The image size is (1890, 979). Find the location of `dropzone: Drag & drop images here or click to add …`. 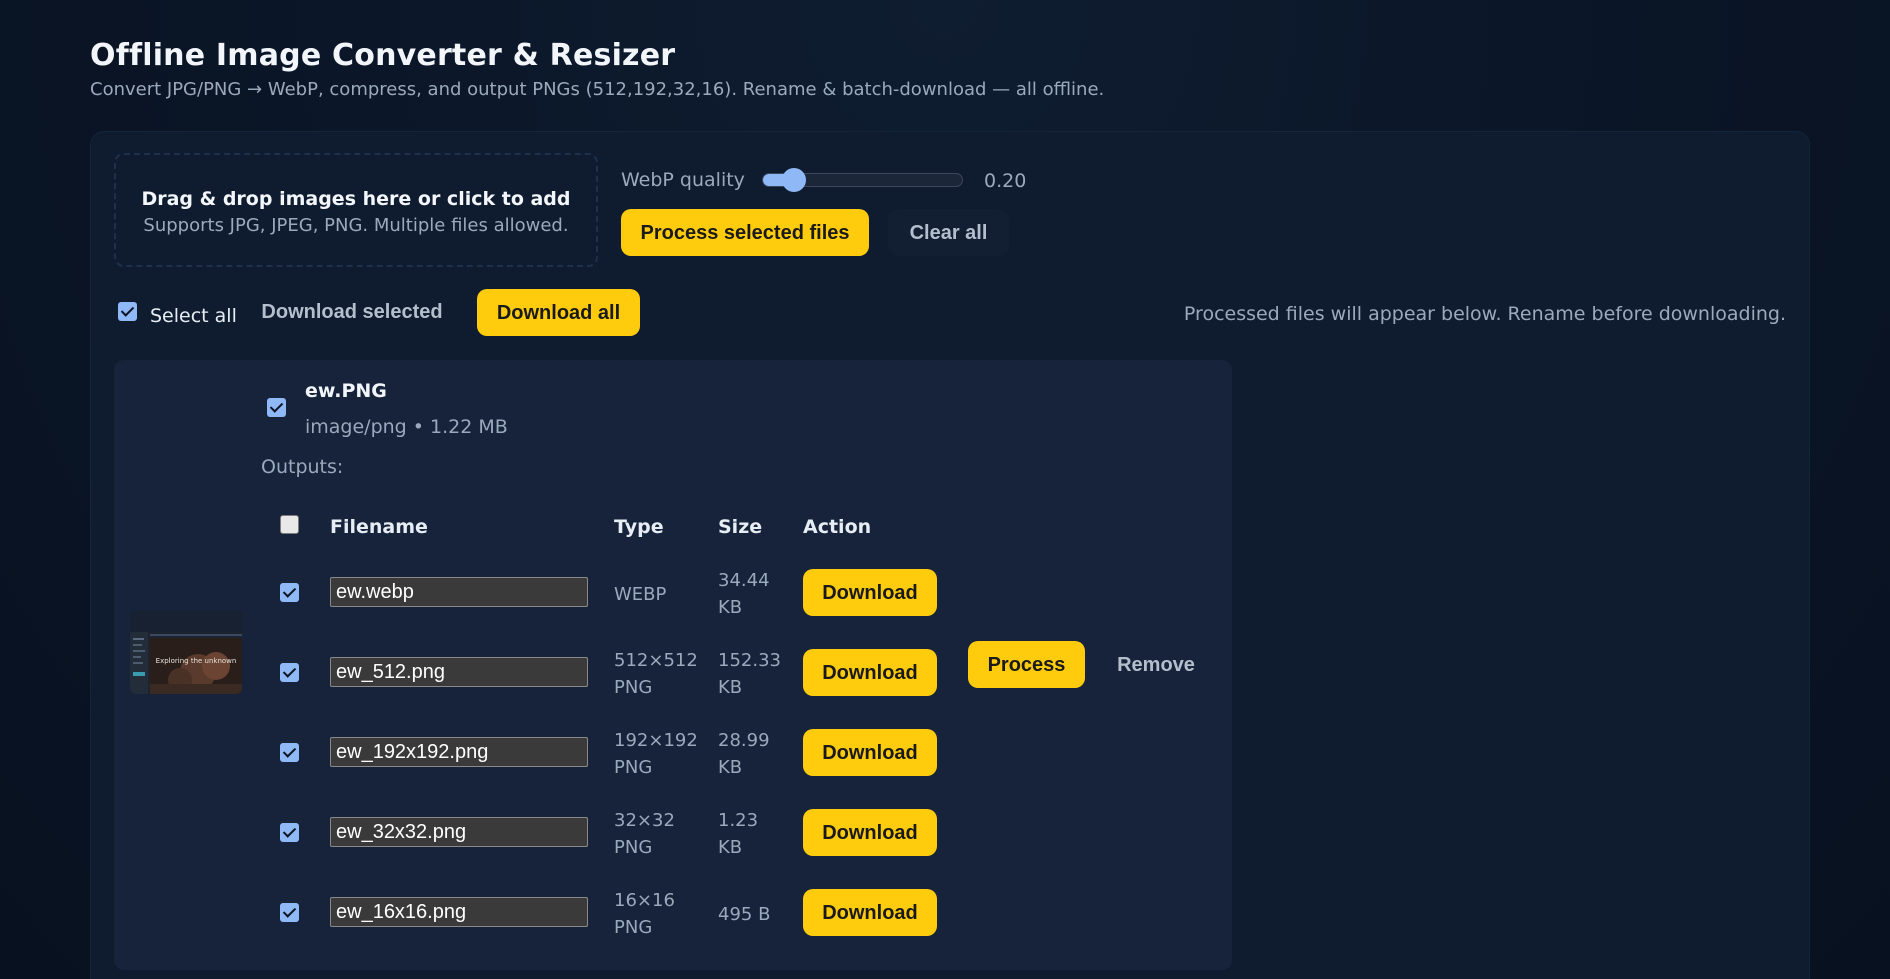

dropzone: Drag & drop images here or click to add … is located at coordinates (356, 210).